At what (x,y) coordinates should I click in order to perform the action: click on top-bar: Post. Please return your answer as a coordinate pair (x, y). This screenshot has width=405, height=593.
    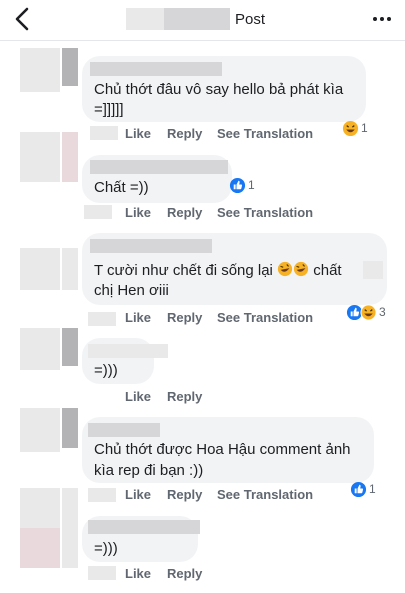
    Looking at the image, I should click on (202, 20).